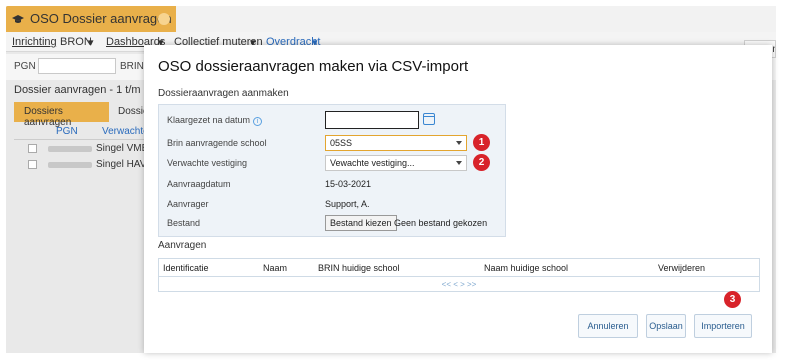 Image resolution: width=785 pixels, height=360 pixels. What do you see at coordinates (476, 19) in the screenshot?
I see `tab-bar` at bounding box center [476, 19].